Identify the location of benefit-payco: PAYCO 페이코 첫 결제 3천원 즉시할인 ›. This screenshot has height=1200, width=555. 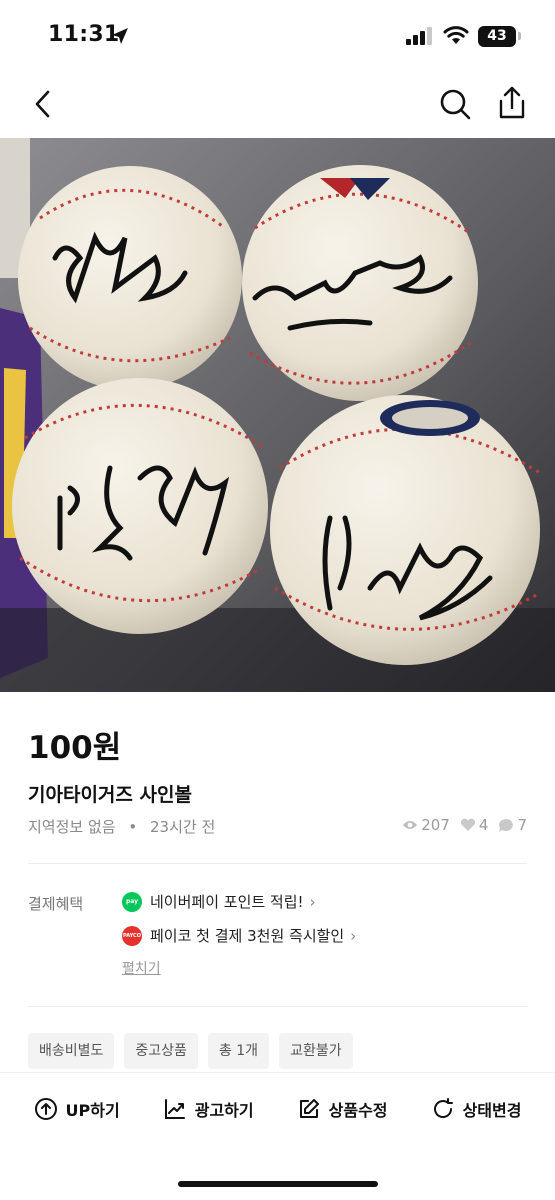
(239, 935).